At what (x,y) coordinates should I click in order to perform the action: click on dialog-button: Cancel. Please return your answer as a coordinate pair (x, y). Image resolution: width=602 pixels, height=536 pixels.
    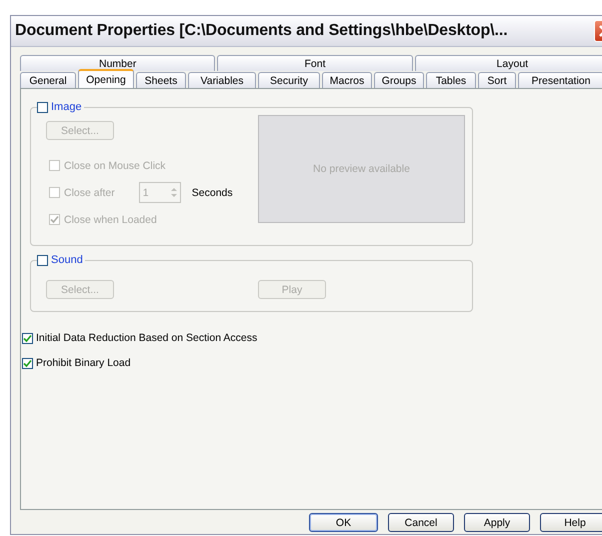
    Looking at the image, I should click on (421, 522).